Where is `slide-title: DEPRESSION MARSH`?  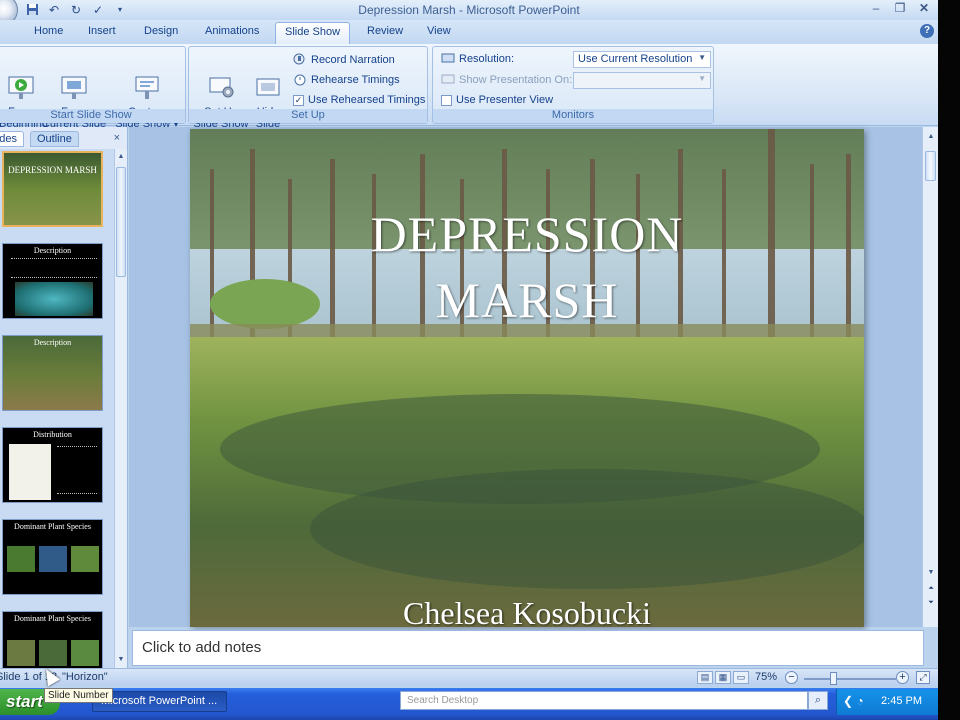 slide-title: DEPRESSION MARSH is located at coordinates (527, 267).